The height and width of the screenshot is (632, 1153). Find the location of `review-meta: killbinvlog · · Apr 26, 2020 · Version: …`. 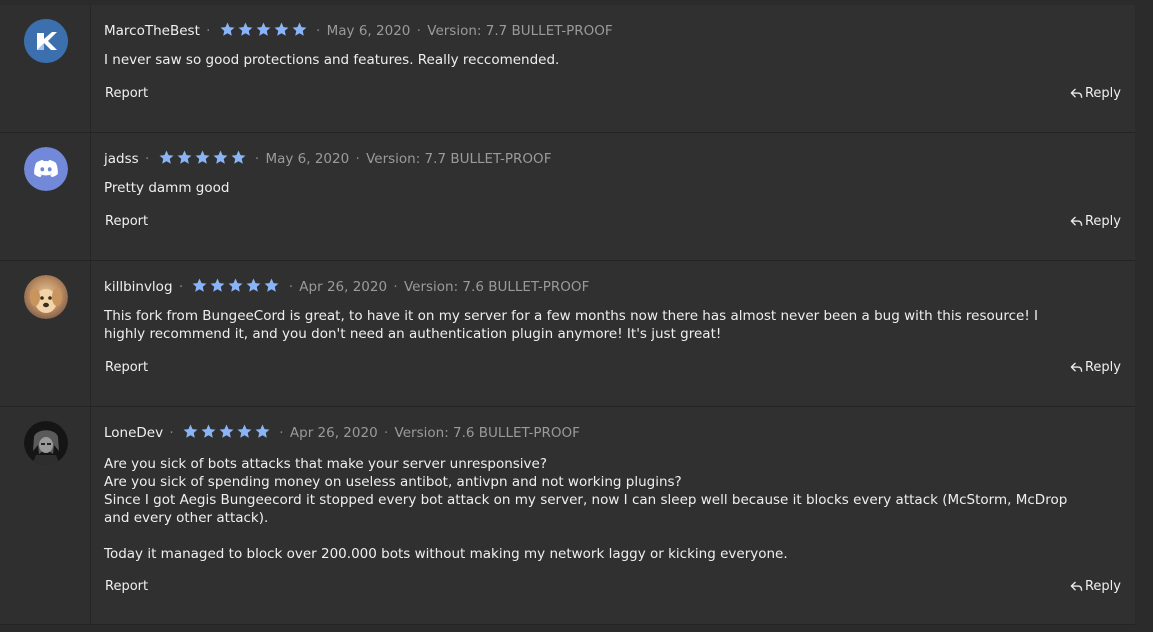

review-meta: killbinvlog · · Apr 26, 2020 · Version: … is located at coordinates (346, 286).